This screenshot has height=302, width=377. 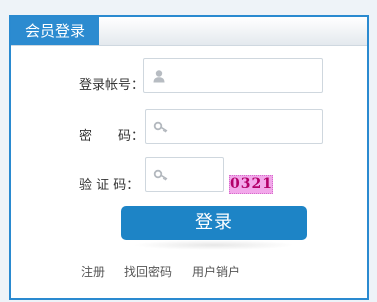 What do you see at coordinates (246, 75) in the screenshot?
I see `username-input` at bounding box center [246, 75].